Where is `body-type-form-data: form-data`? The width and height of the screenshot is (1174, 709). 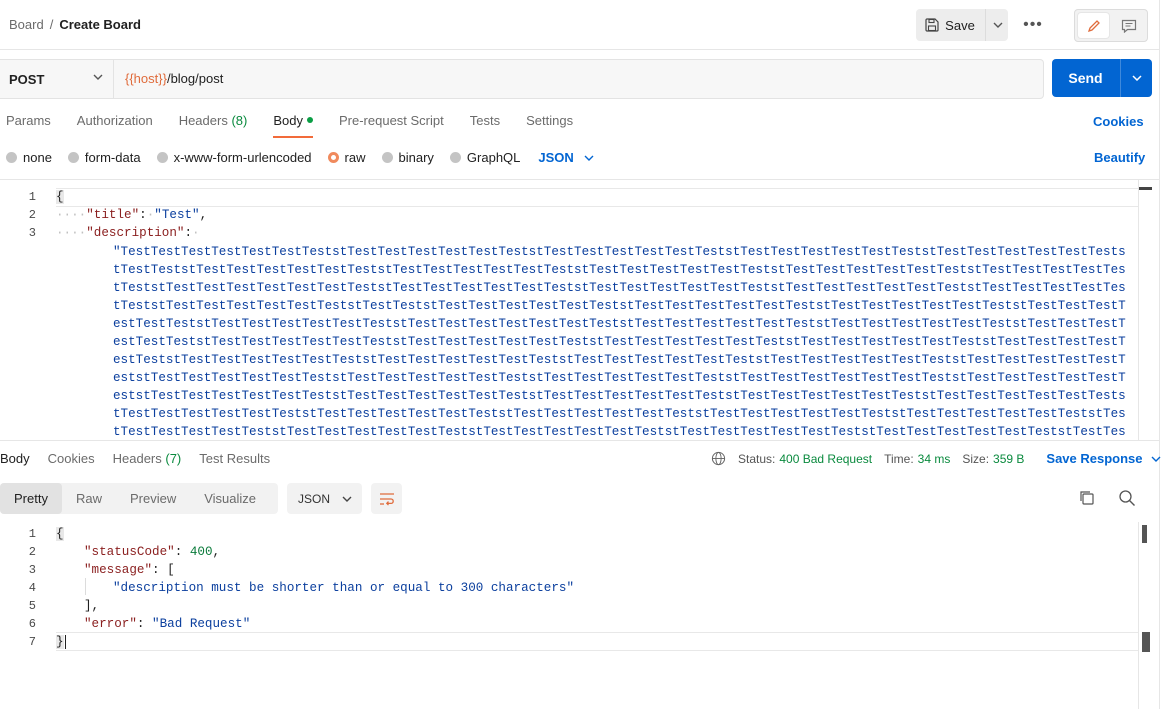 body-type-form-data: form-data is located at coordinates (104, 157).